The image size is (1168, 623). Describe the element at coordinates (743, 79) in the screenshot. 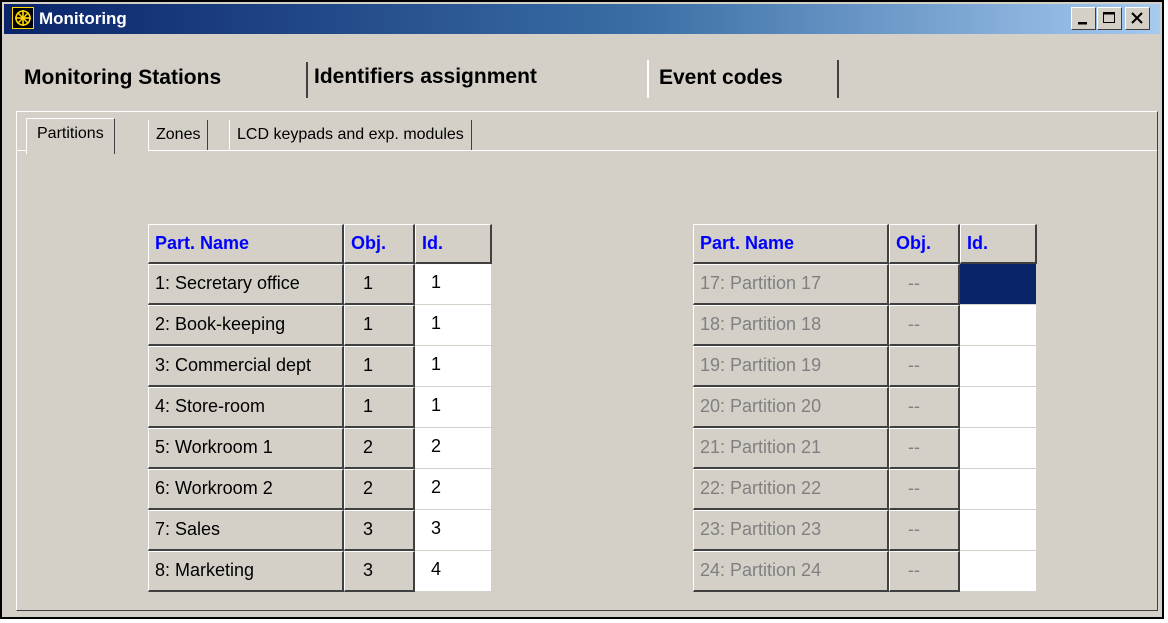

I see `tab-event-codes: Event codes` at that location.